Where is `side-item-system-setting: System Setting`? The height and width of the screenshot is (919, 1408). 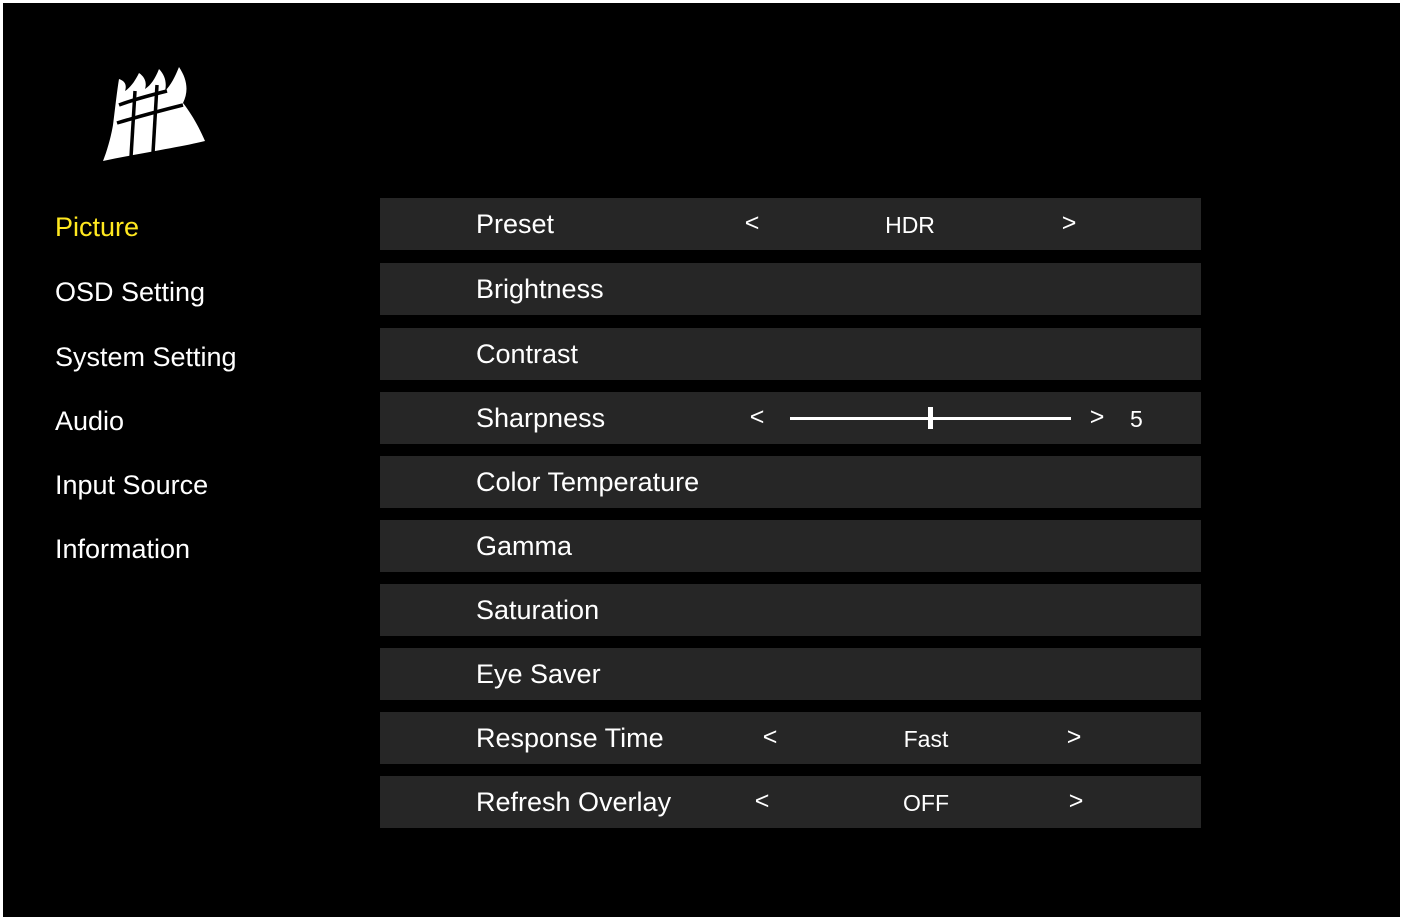
side-item-system-setting: System Setting is located at coordinates (146, 357).